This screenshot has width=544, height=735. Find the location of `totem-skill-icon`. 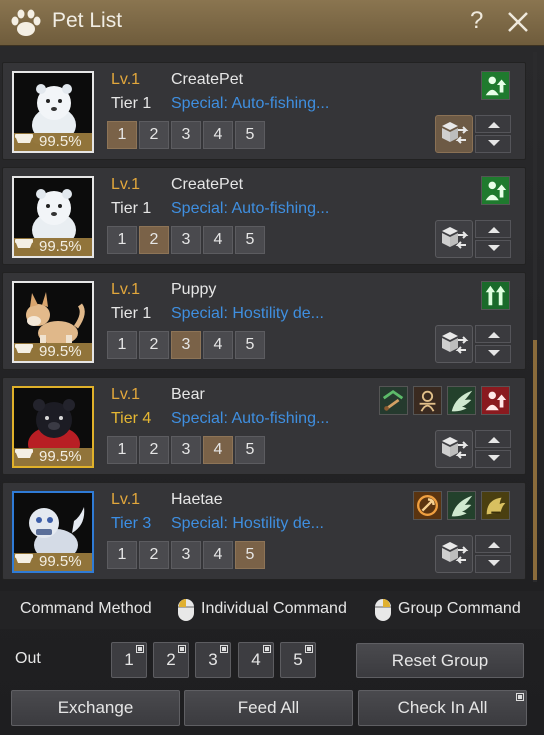

totem-skill-icon is located at coordinates (427, 400).